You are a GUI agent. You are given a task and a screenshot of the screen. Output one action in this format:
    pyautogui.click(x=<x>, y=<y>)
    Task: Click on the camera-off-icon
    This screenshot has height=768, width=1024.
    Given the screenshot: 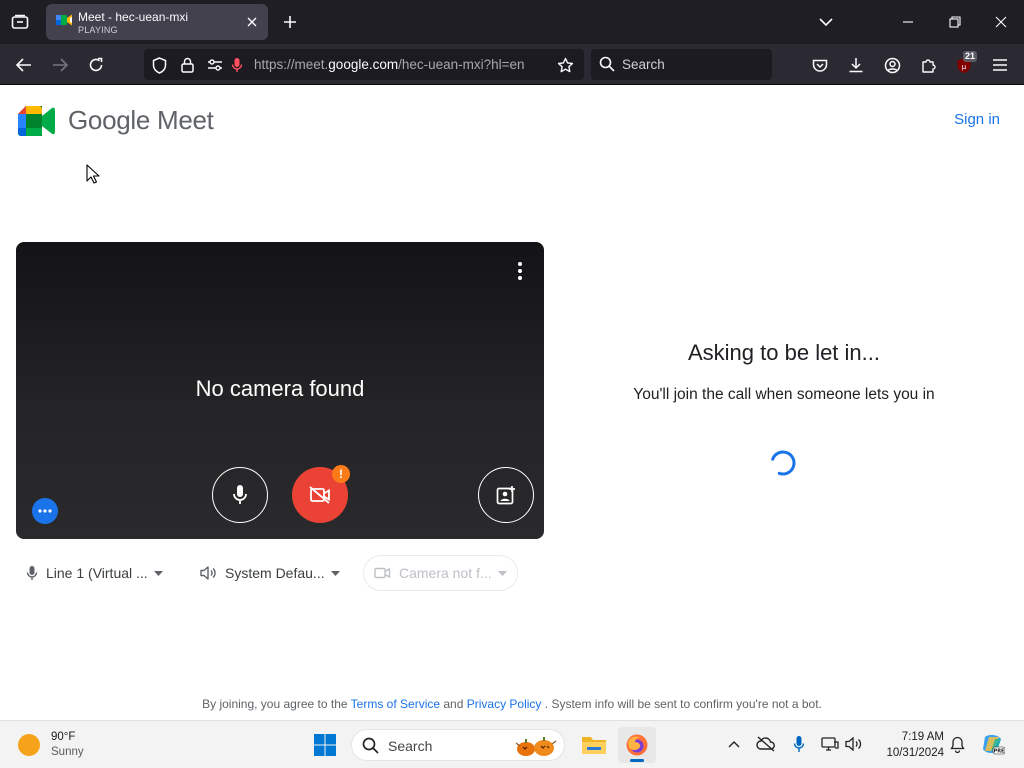 What is the action you would take?
    pyautogui.click(x=319, y=495)
    